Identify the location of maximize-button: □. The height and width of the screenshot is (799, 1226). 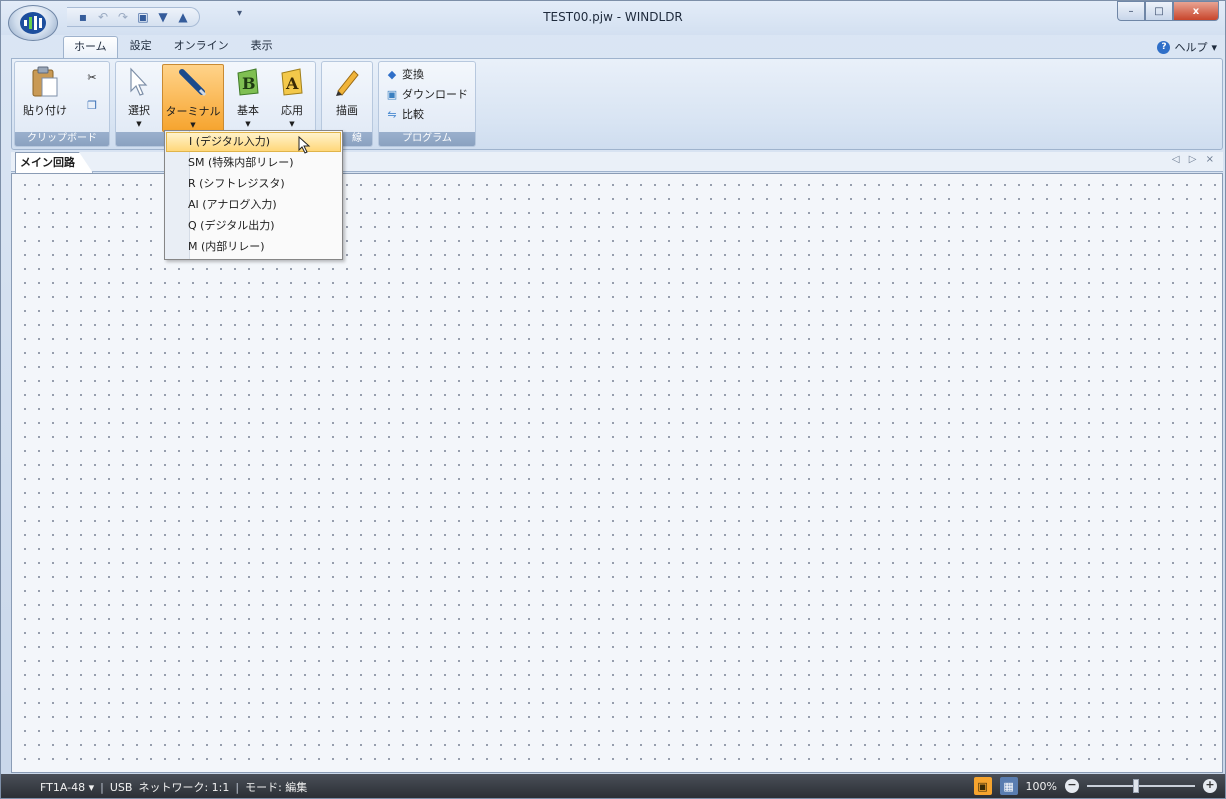
(1159, 11).